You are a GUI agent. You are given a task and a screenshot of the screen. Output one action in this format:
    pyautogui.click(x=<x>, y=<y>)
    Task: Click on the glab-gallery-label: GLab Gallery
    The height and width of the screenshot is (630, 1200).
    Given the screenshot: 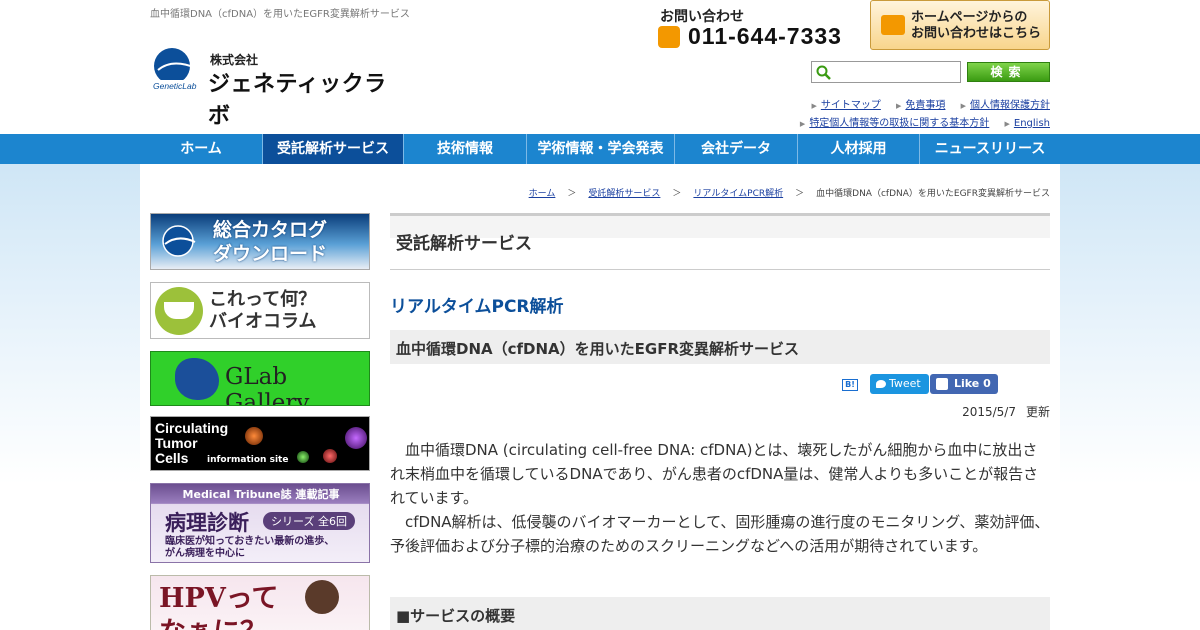 What is the action you would take?
    pyautogui.click(x=267, y=385)
    